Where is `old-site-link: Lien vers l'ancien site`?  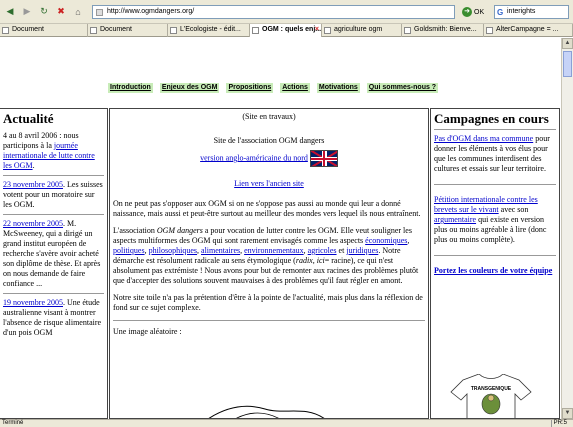 old-site-link: Lien vers l'ancien site is located at coordinates (269, 183).